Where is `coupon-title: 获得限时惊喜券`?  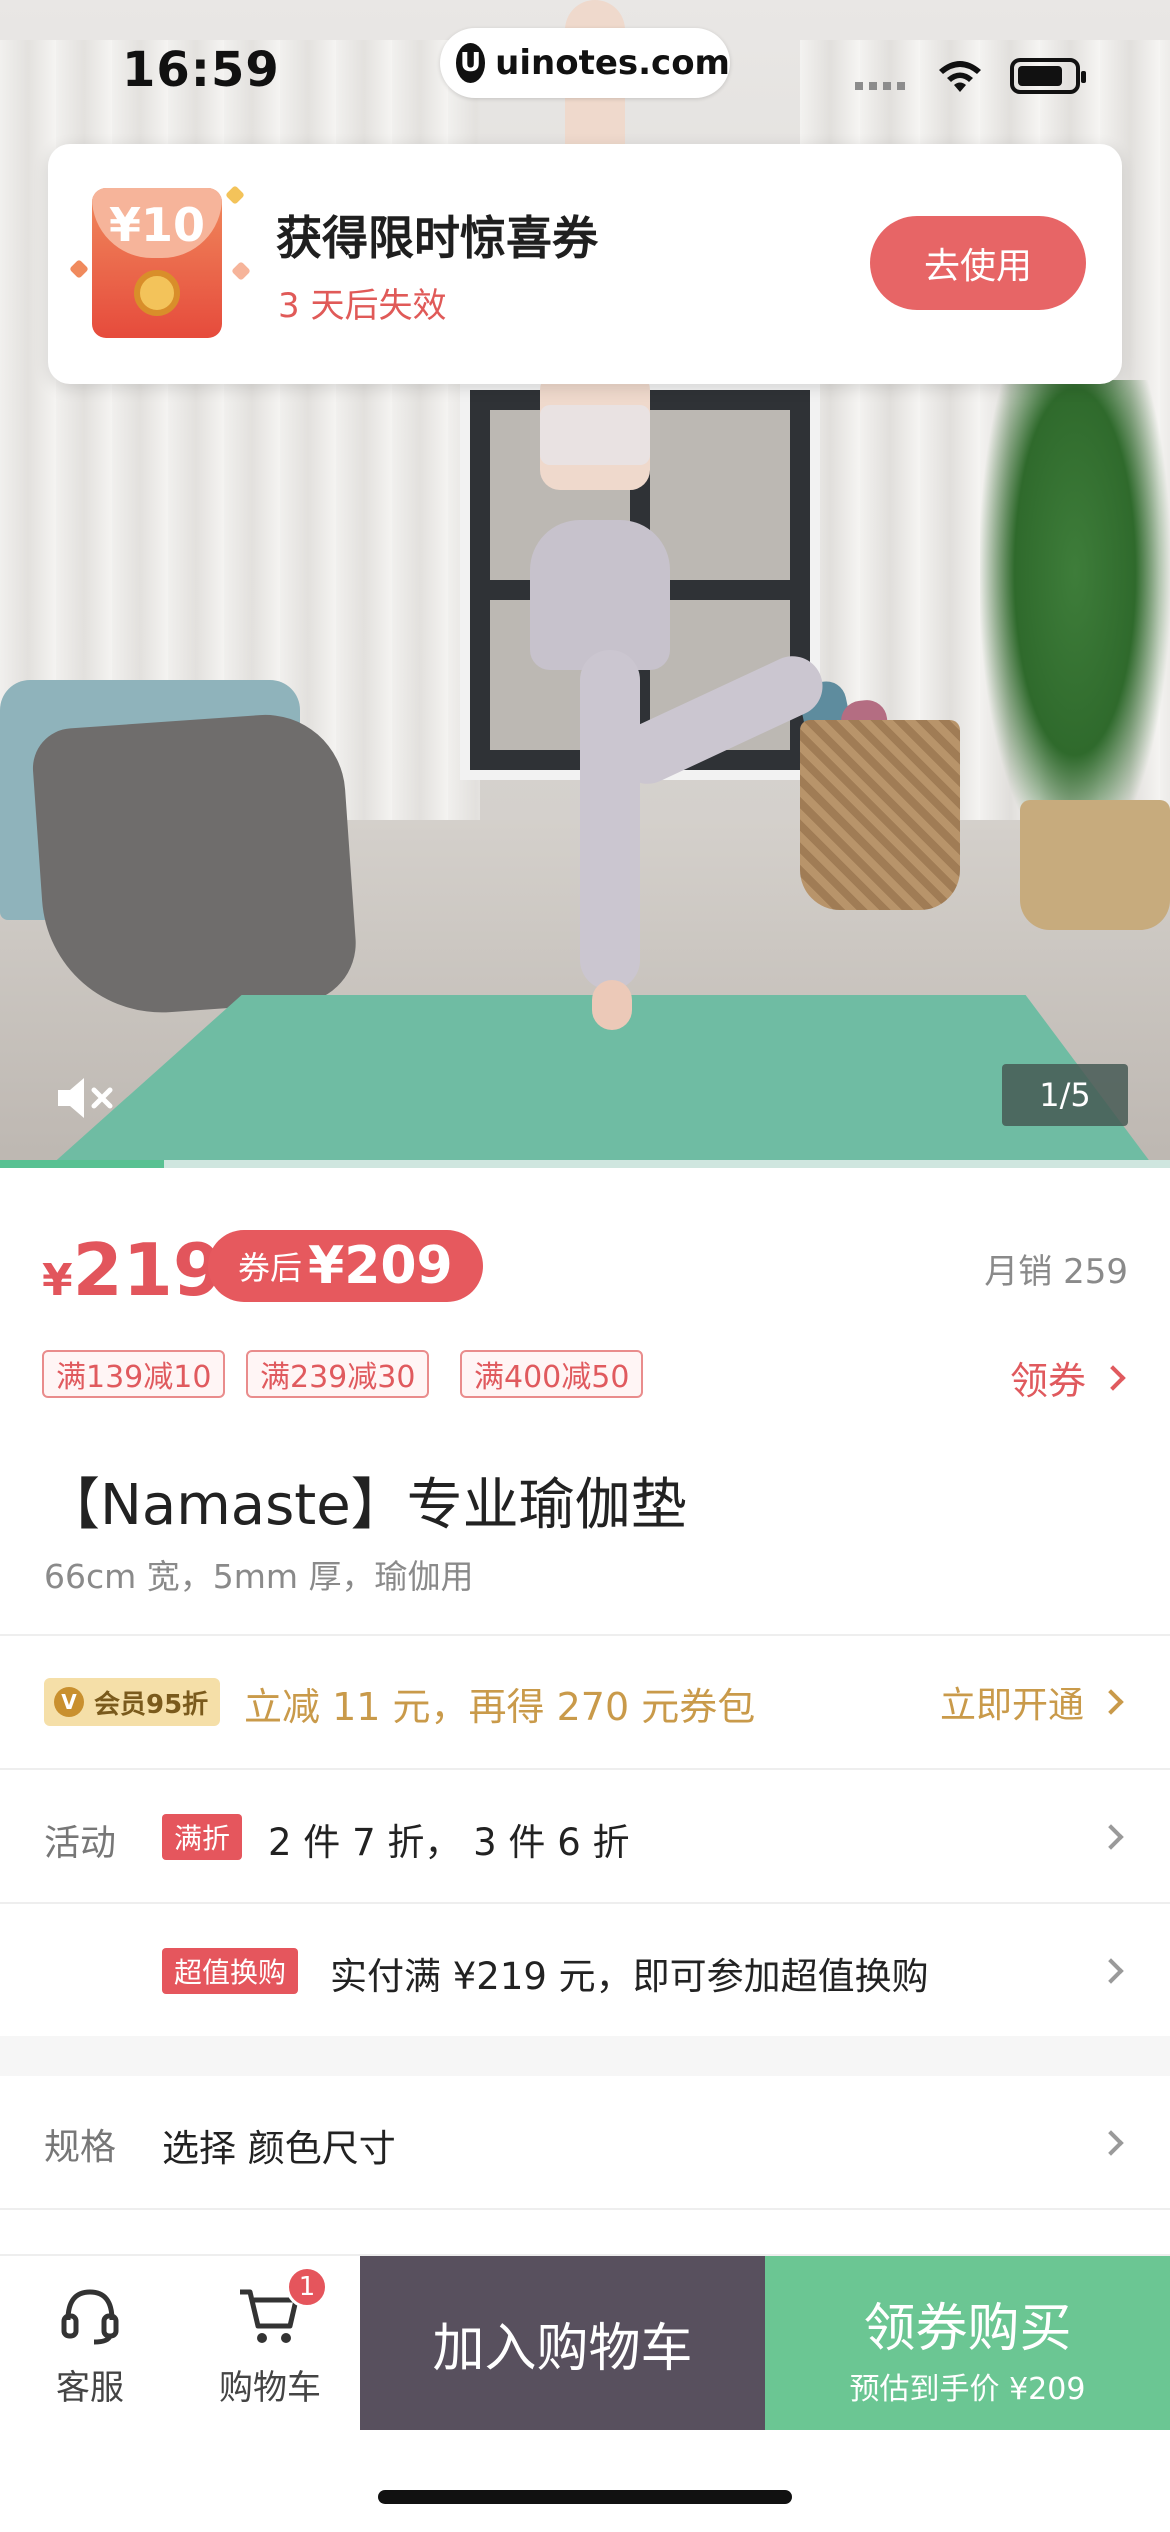 coupon-title: 获得限时惊喜券 is located at coordinates (437, 238).